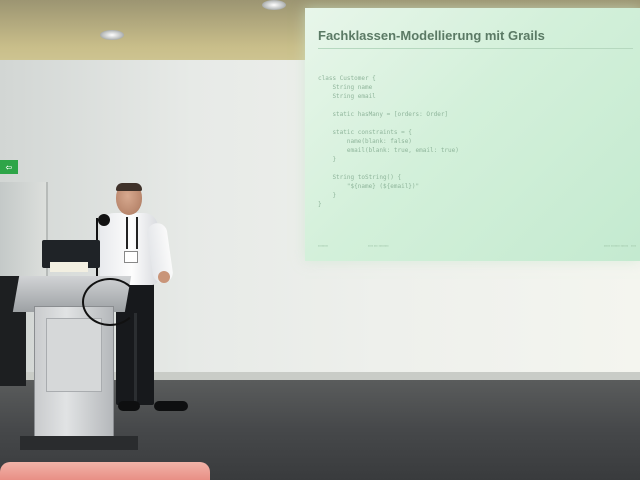 This screenshot has height=480, width=640. What do you see at coordinates (171, 406) in the screenshot?
I see `speaker-shoe-right` at bounding box center [171, 406].